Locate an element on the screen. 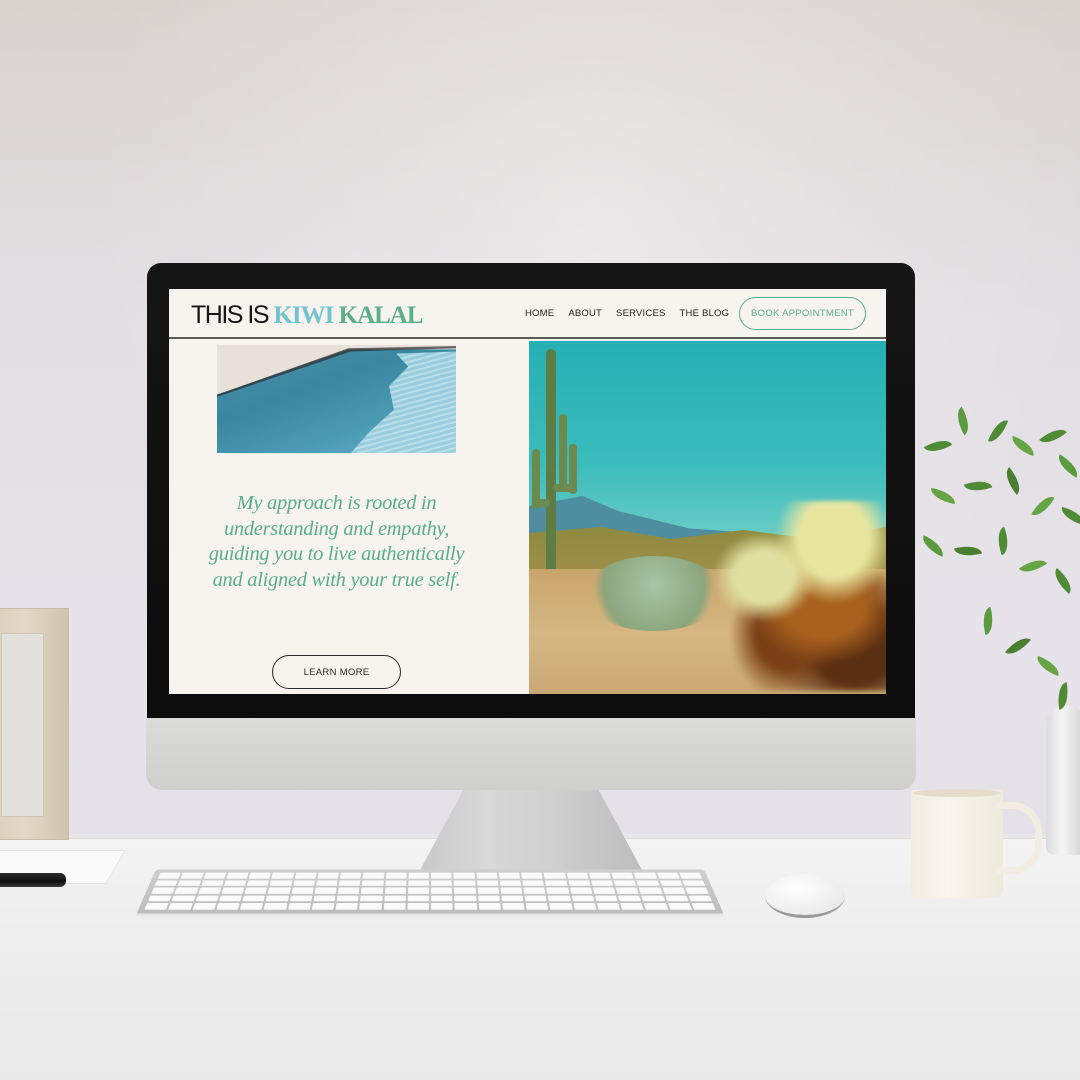  mug-rim is located at coordinates (957, 793).